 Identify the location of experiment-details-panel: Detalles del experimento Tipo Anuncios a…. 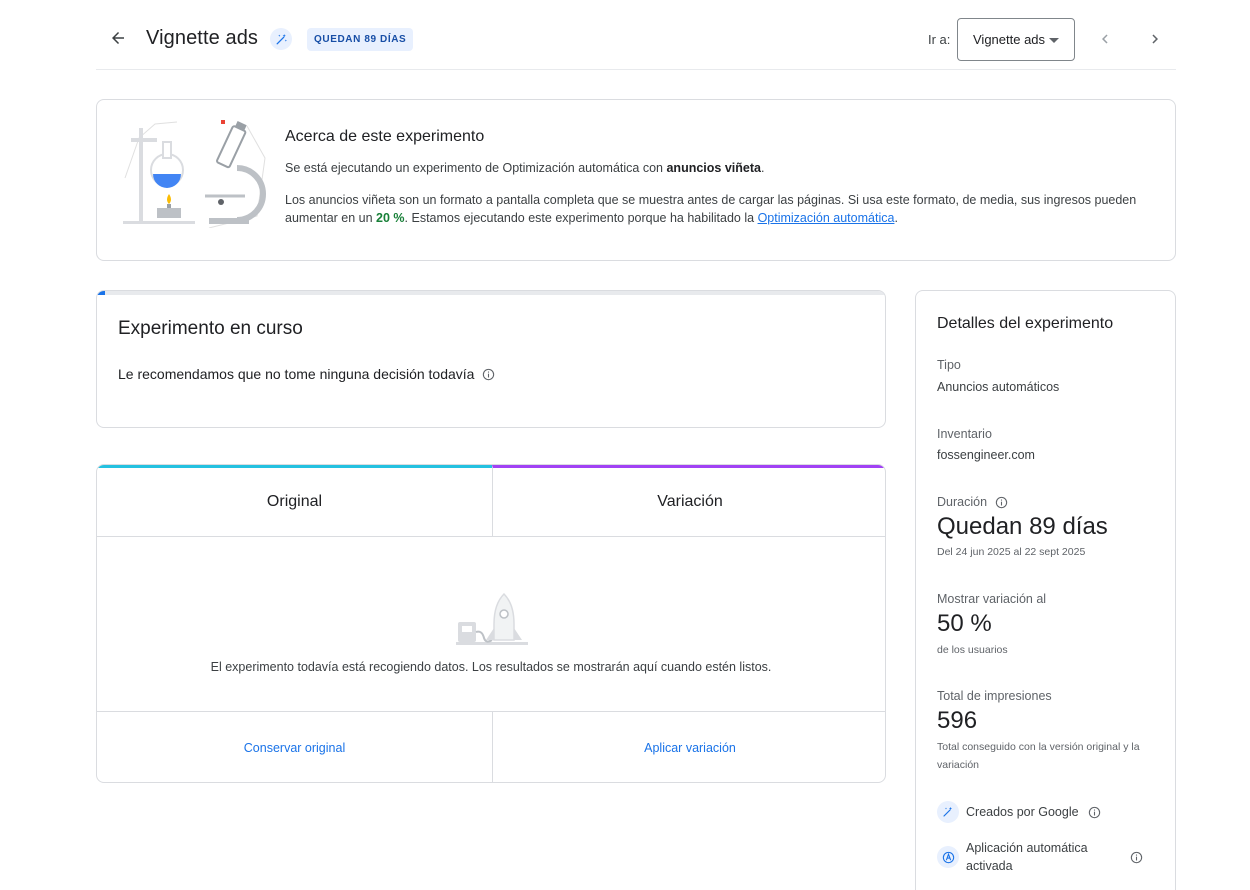
(1045, 590).